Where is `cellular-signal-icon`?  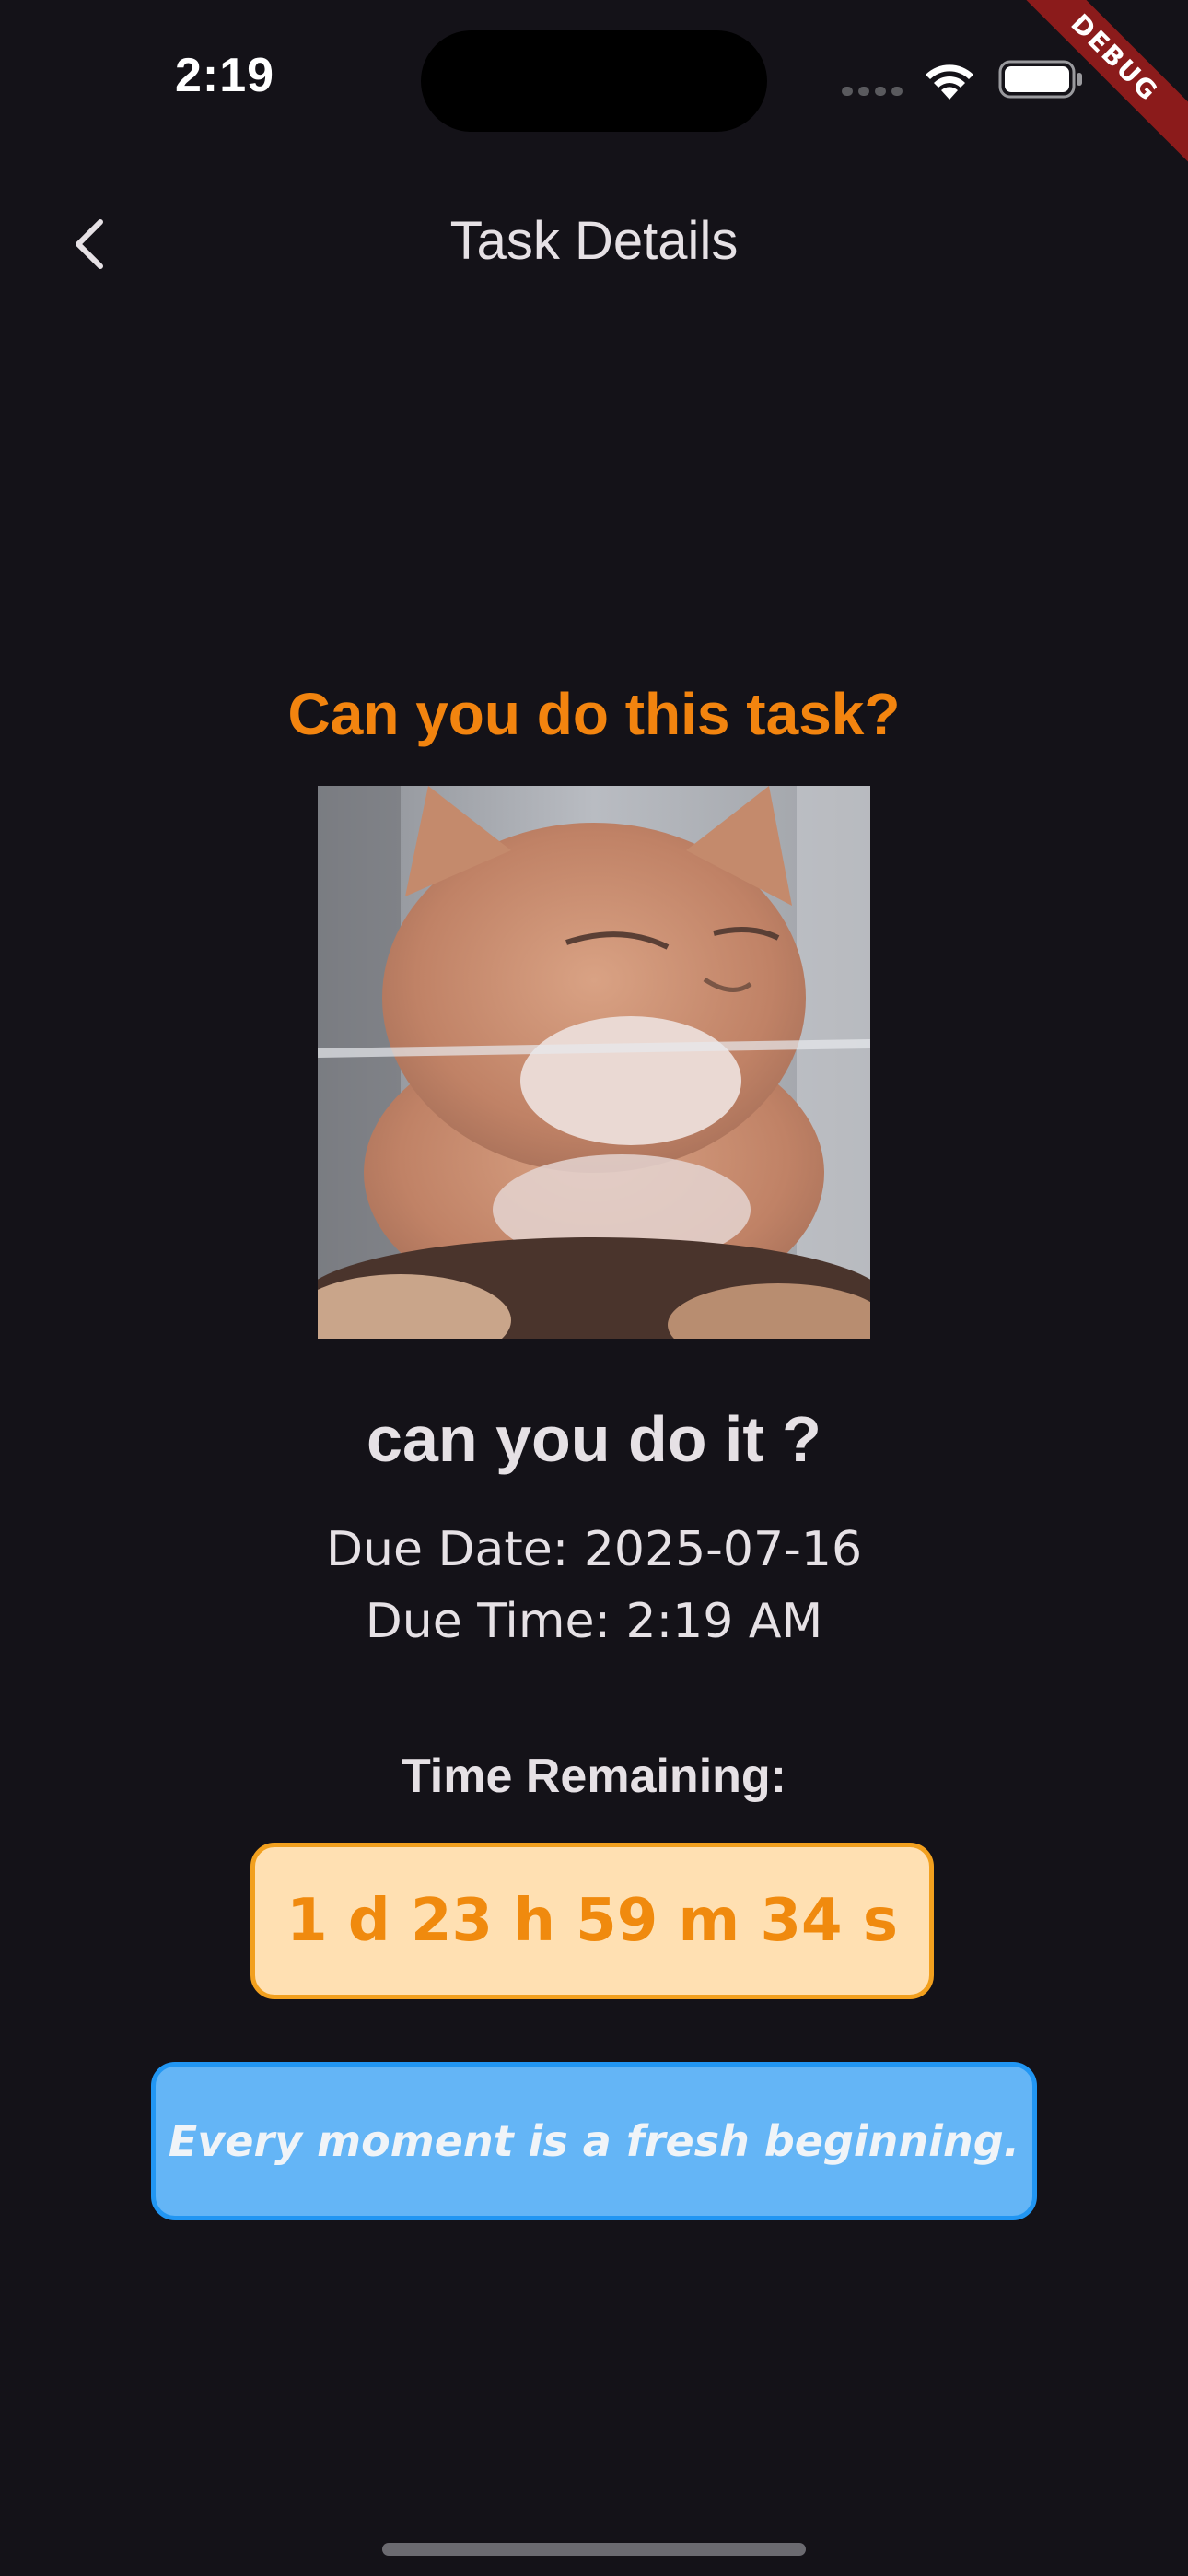 cellular-signal-icon is located at coordinates (872, 91).